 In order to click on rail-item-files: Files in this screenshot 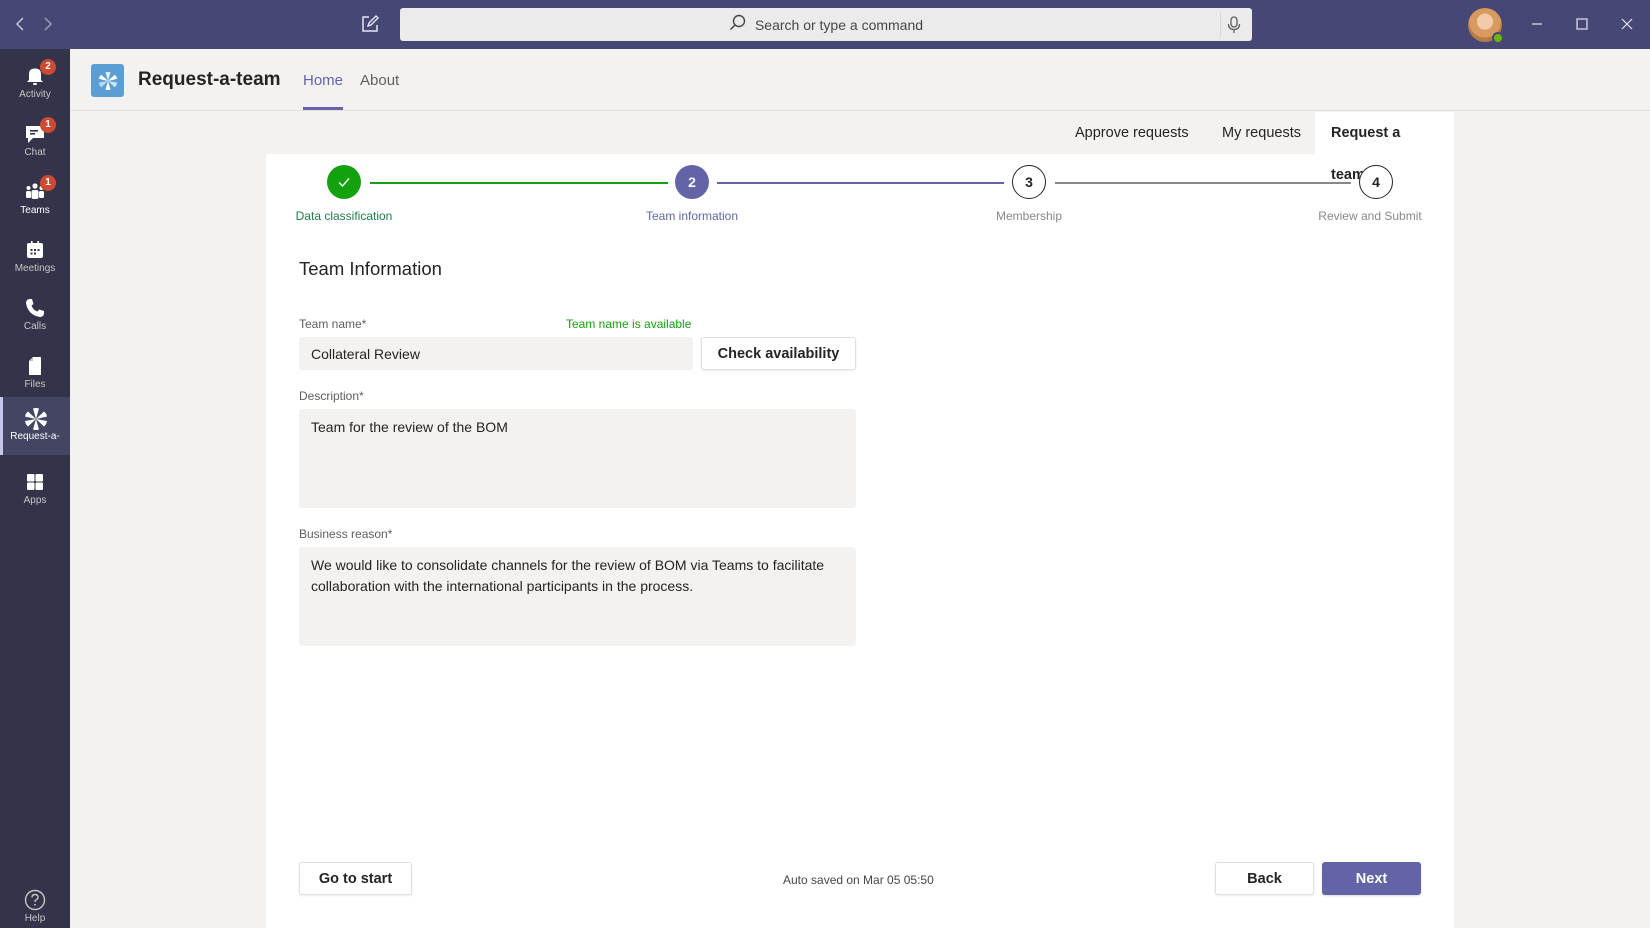, I will do `click(35, 373)`.